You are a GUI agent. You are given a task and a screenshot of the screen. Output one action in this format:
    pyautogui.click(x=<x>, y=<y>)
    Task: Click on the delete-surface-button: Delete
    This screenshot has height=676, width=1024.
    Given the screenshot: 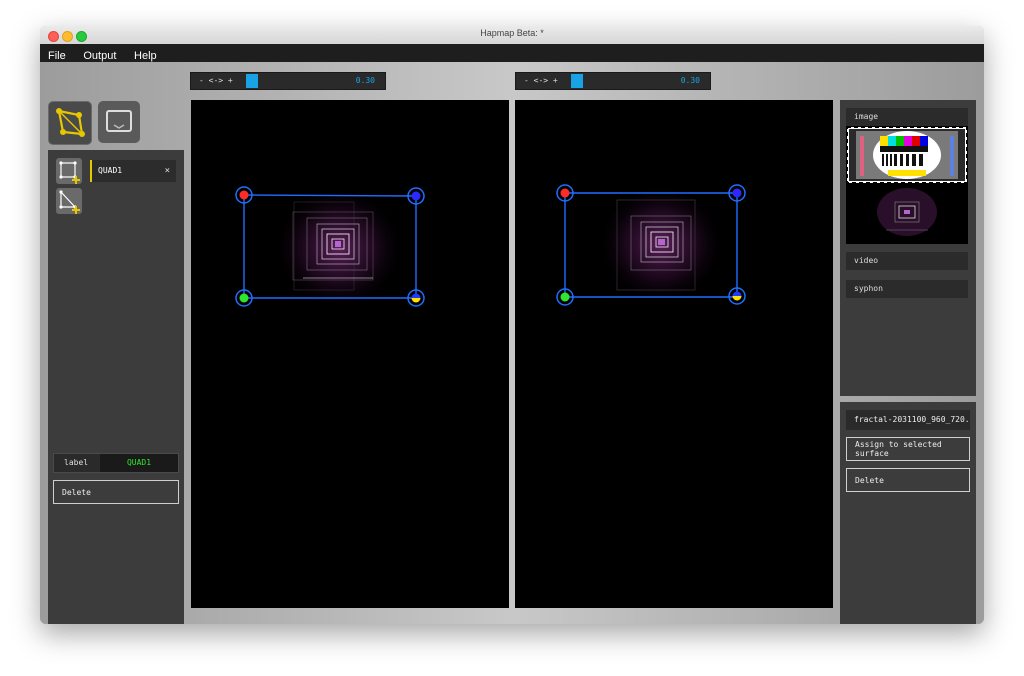 What is the action you would take?
    pyautogui.click(x=116, y=492)
    